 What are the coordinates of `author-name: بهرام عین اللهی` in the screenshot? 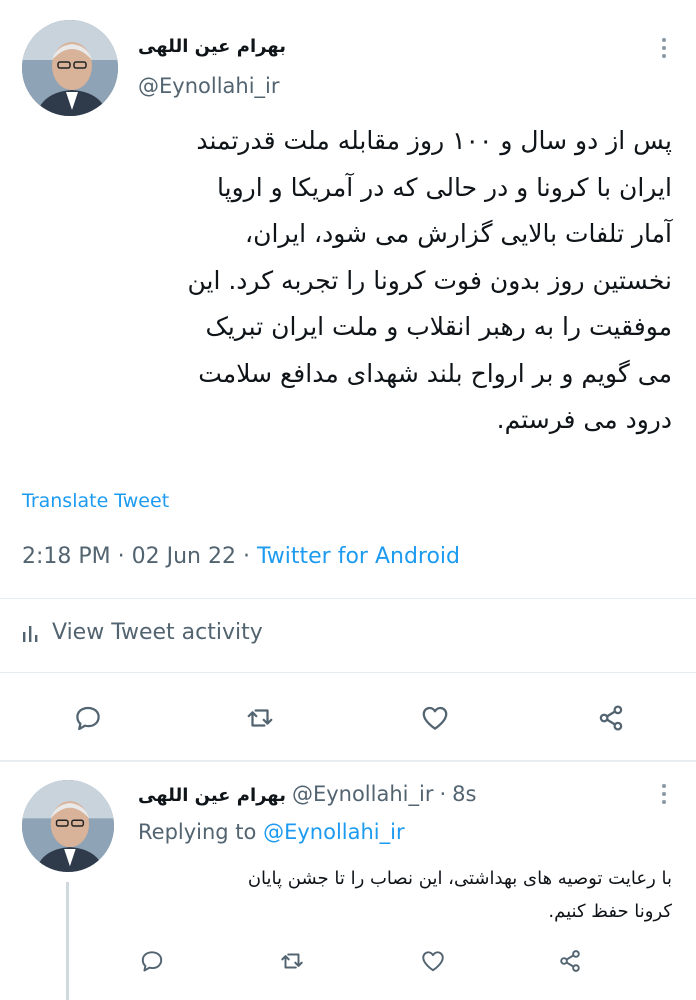 It's located at (212, 46).